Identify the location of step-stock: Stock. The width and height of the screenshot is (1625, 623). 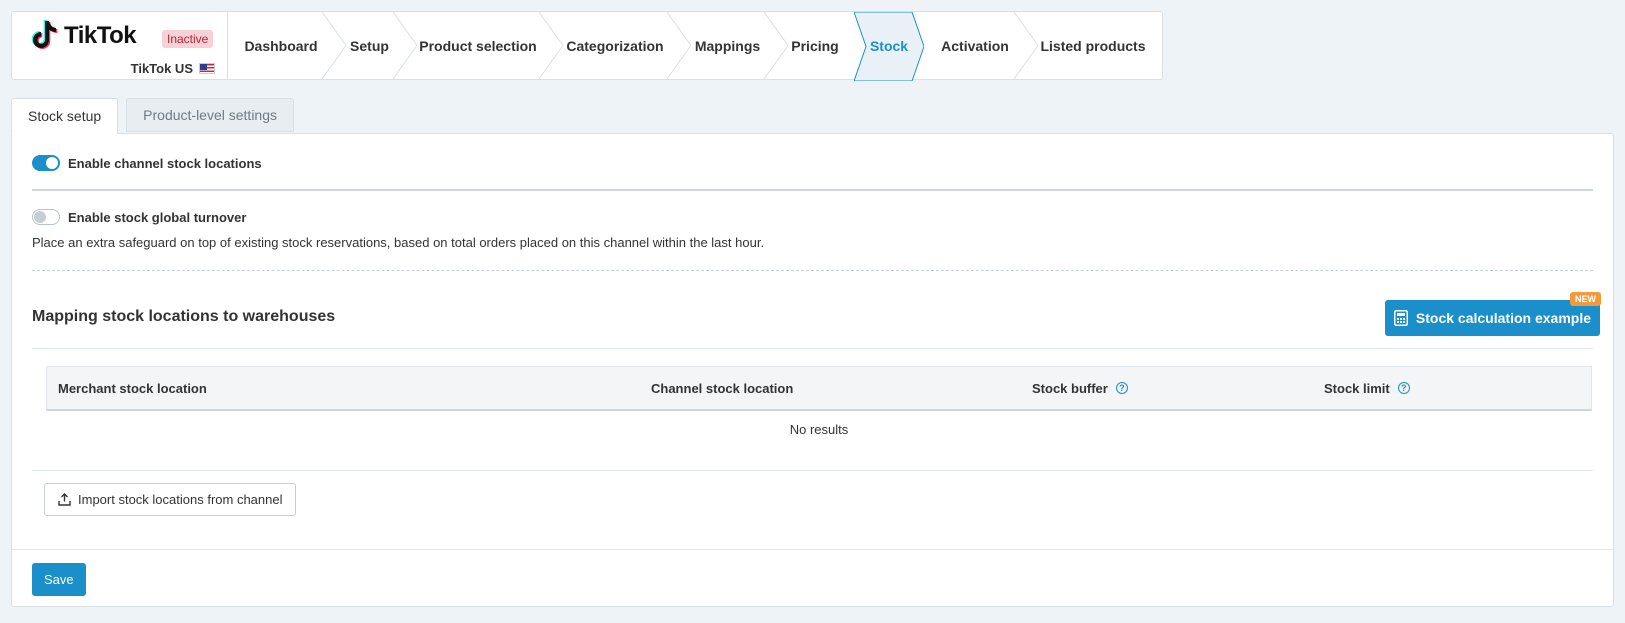
(889, 46).